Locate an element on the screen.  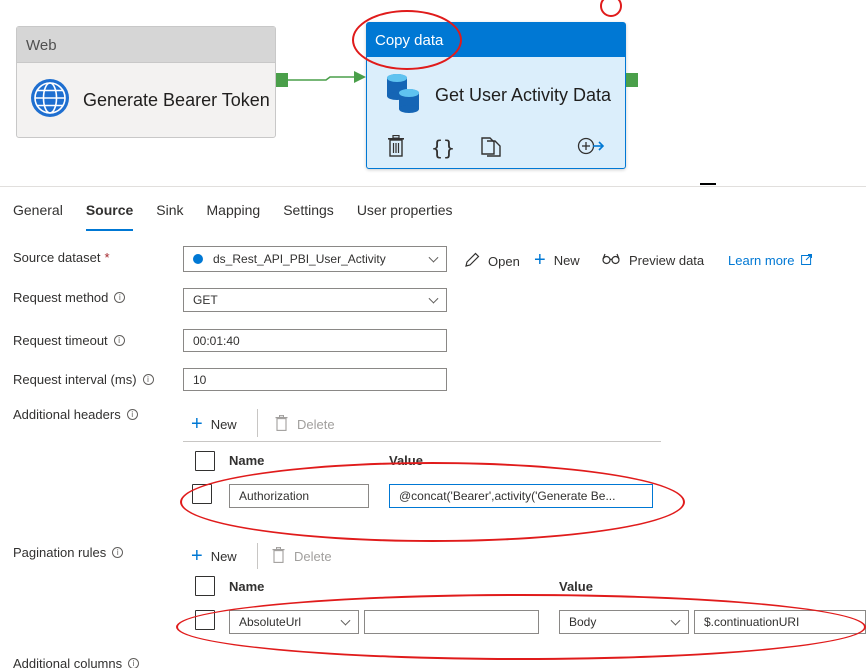
canvas-marker is located at coordinates (708, 184).